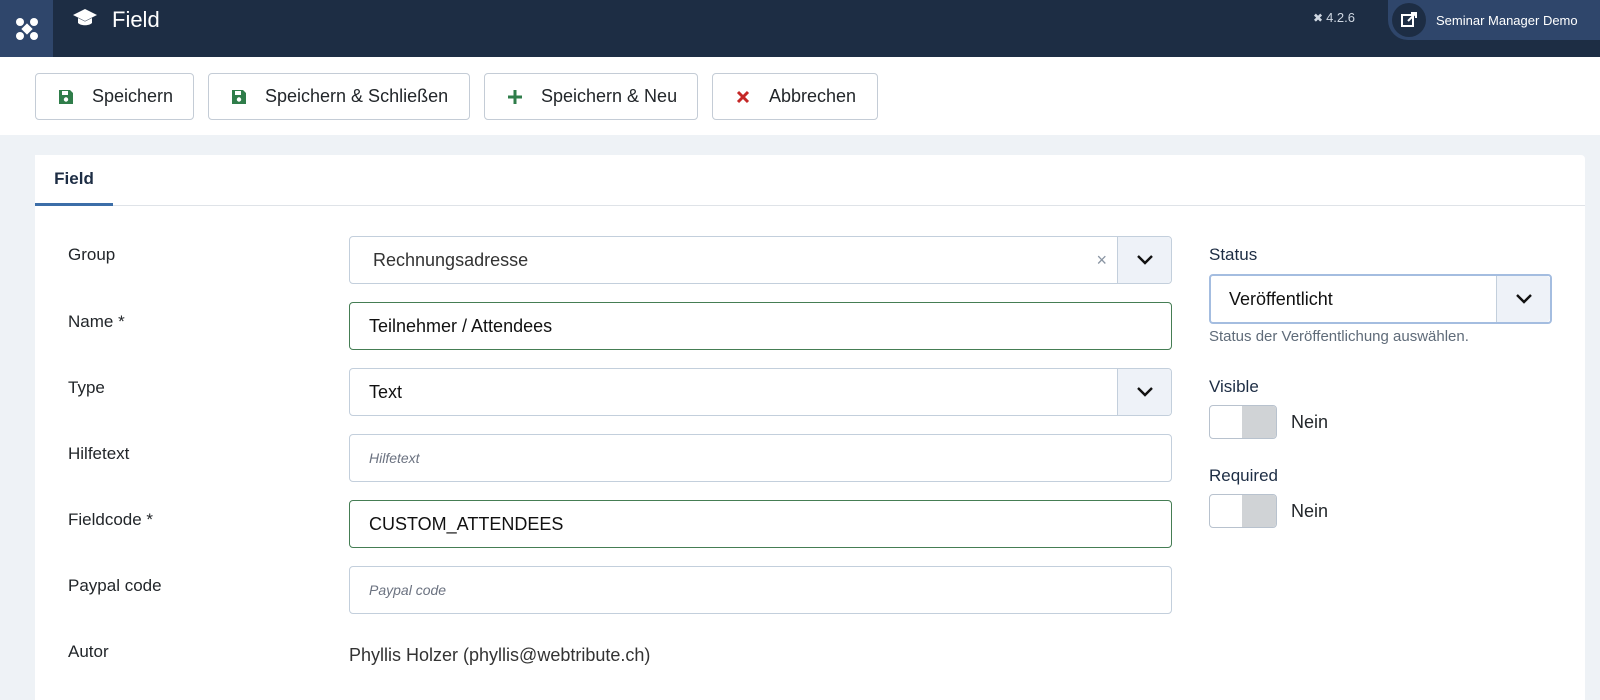  I want to click on tab-field: Field, so click(74, 180).